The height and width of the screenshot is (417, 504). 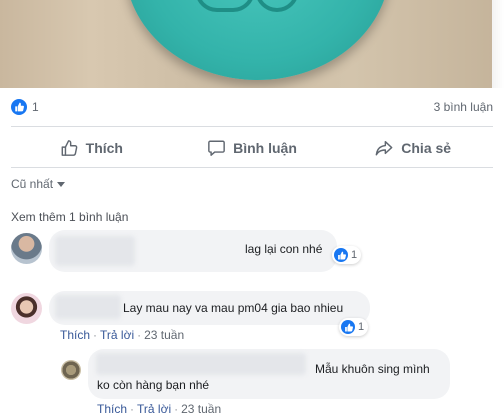 What do you see at coordinates (463, 107) in the screenshot?
I see `comment-count: 3 bình luận` at bounding box center [463, 107].